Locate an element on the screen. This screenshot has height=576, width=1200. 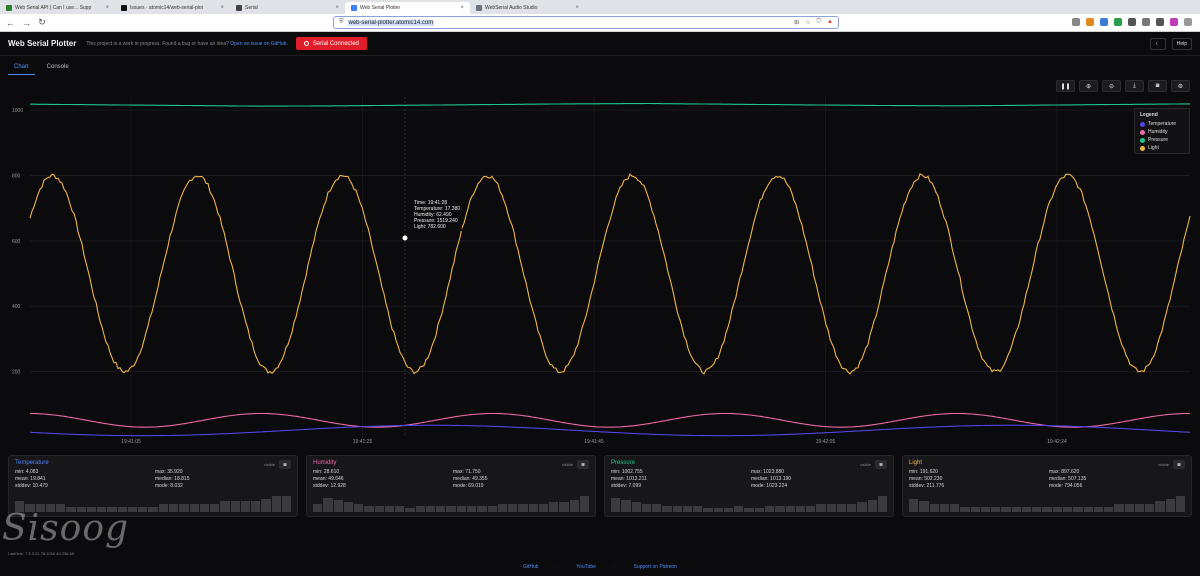
browser-tab: Issues · atomic14/web-serial-plot × is located at coordinates (172, 8).